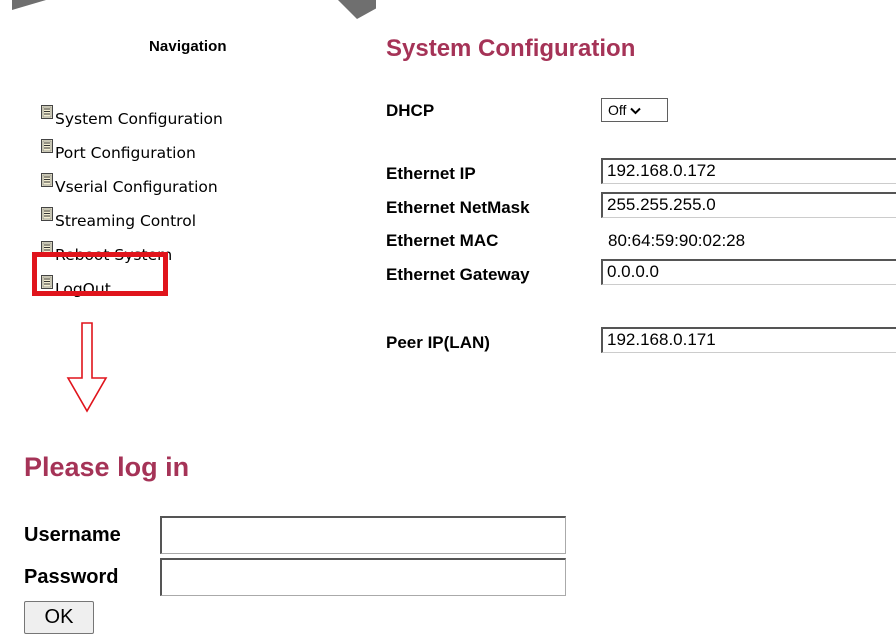 This screenshot has width=896, height=641. I want to click on chevron-down-icon, so click(636, 110).